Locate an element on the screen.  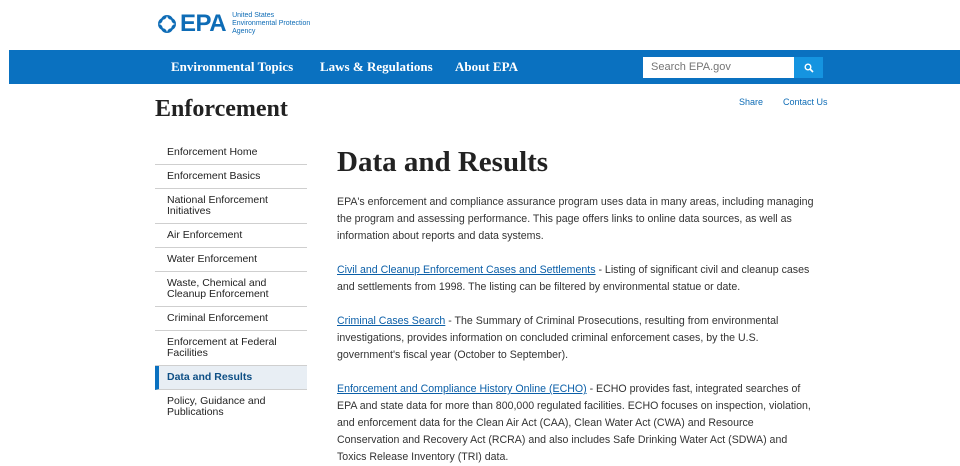
search-button is located at coordinates (808, 67).